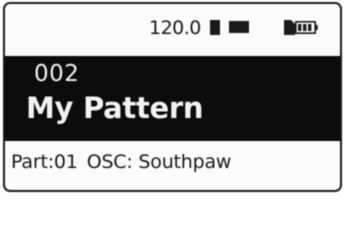 The width and height of the screenshot is (348, 240). Describe the element at coordinates (306, 27) in the screenshot. I see `battery-icon` at that location.